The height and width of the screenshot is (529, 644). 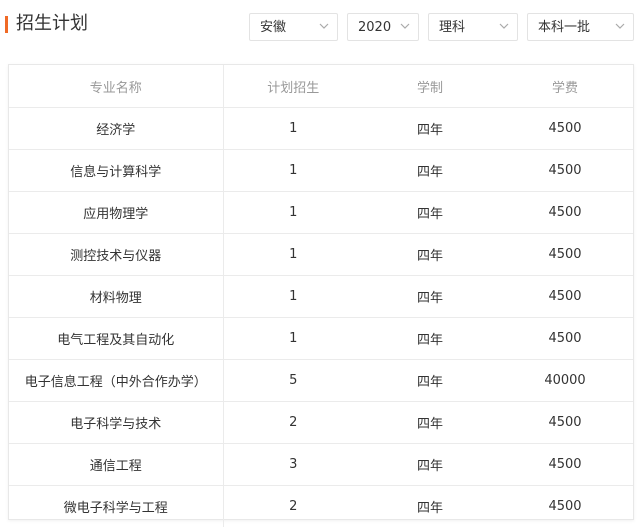 I want to click on page-title: 招生计划, so click(x=52, y=23).